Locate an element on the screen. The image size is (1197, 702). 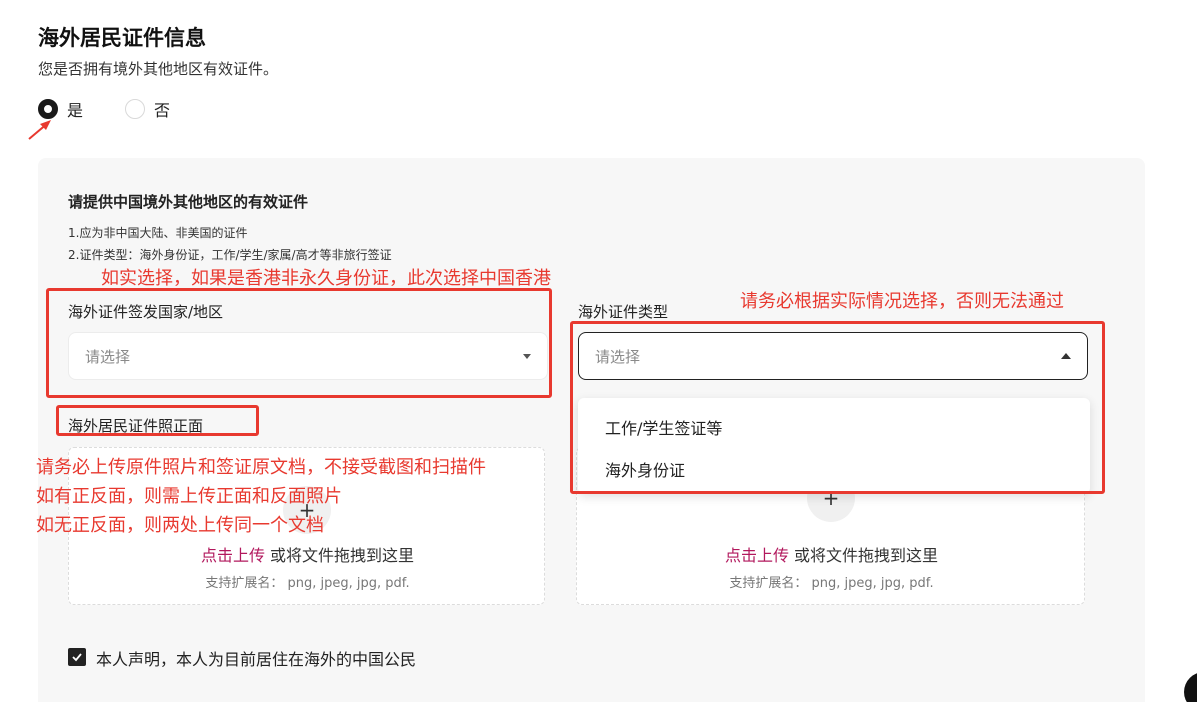
page-subtitle: 您是否拥有境外其他地区有效证件。 is located at coordinates (158, 69).